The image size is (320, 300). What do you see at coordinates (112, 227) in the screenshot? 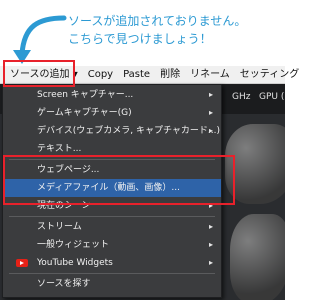
I see `menu-item-stream: ストリーム ▸` at bounding box center [112, 227].